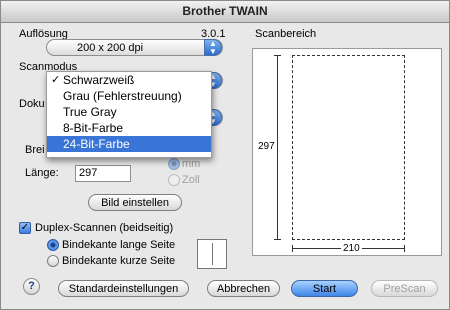 The height and width of the screenshot is (310, 450). Describe the element at coordinates (277, 55) in the screenshot. I see `height-ruler-top-tick` at that location.